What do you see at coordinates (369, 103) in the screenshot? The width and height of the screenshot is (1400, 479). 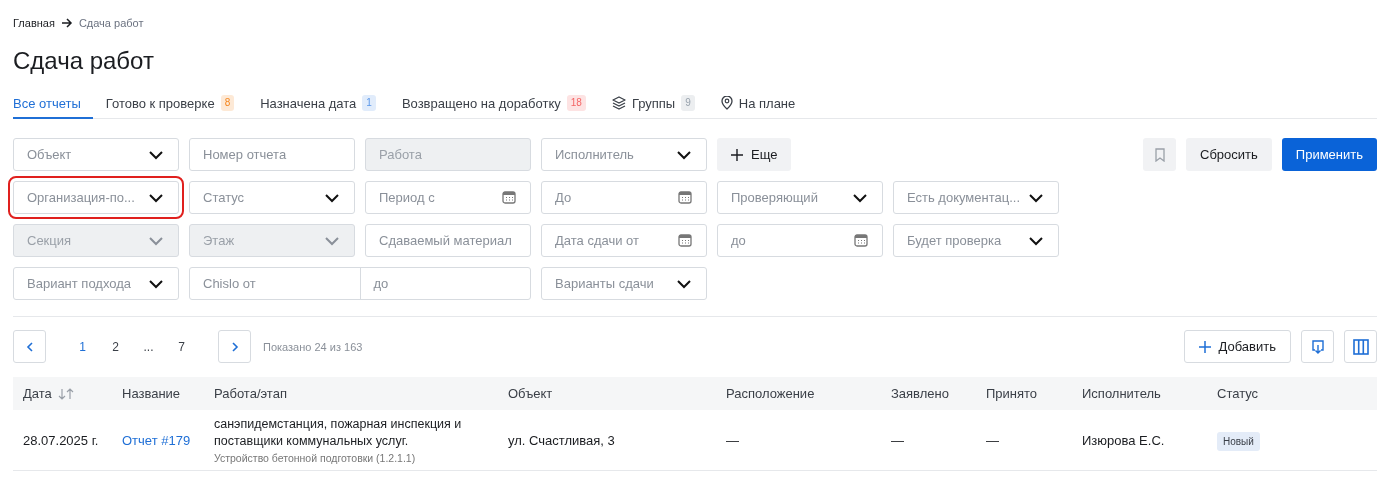 I see `count-badge: 1` at bounding box center [369, 103].